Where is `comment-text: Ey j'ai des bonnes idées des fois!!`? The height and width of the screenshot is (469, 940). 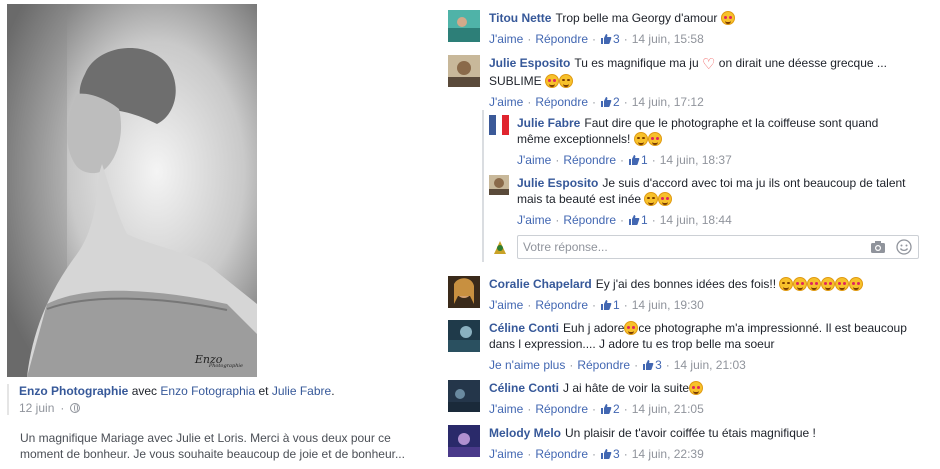
comment-text: Ey j'ai des bonnes idées des fois!! is located at coordinates (686, 284).